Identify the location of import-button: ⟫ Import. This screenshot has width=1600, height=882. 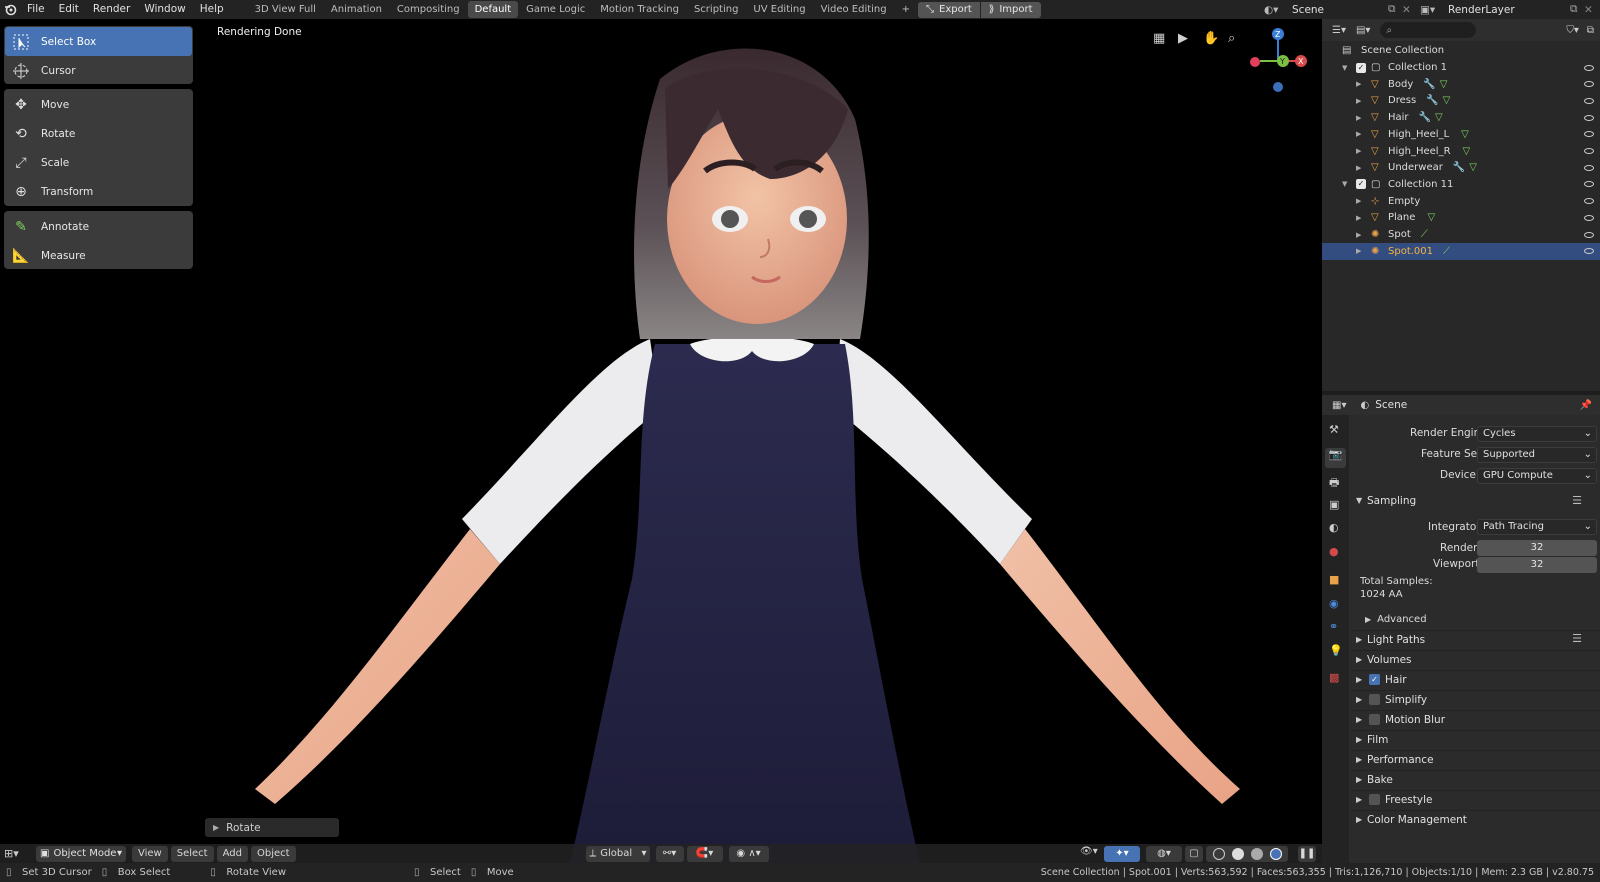
(1010, 9).